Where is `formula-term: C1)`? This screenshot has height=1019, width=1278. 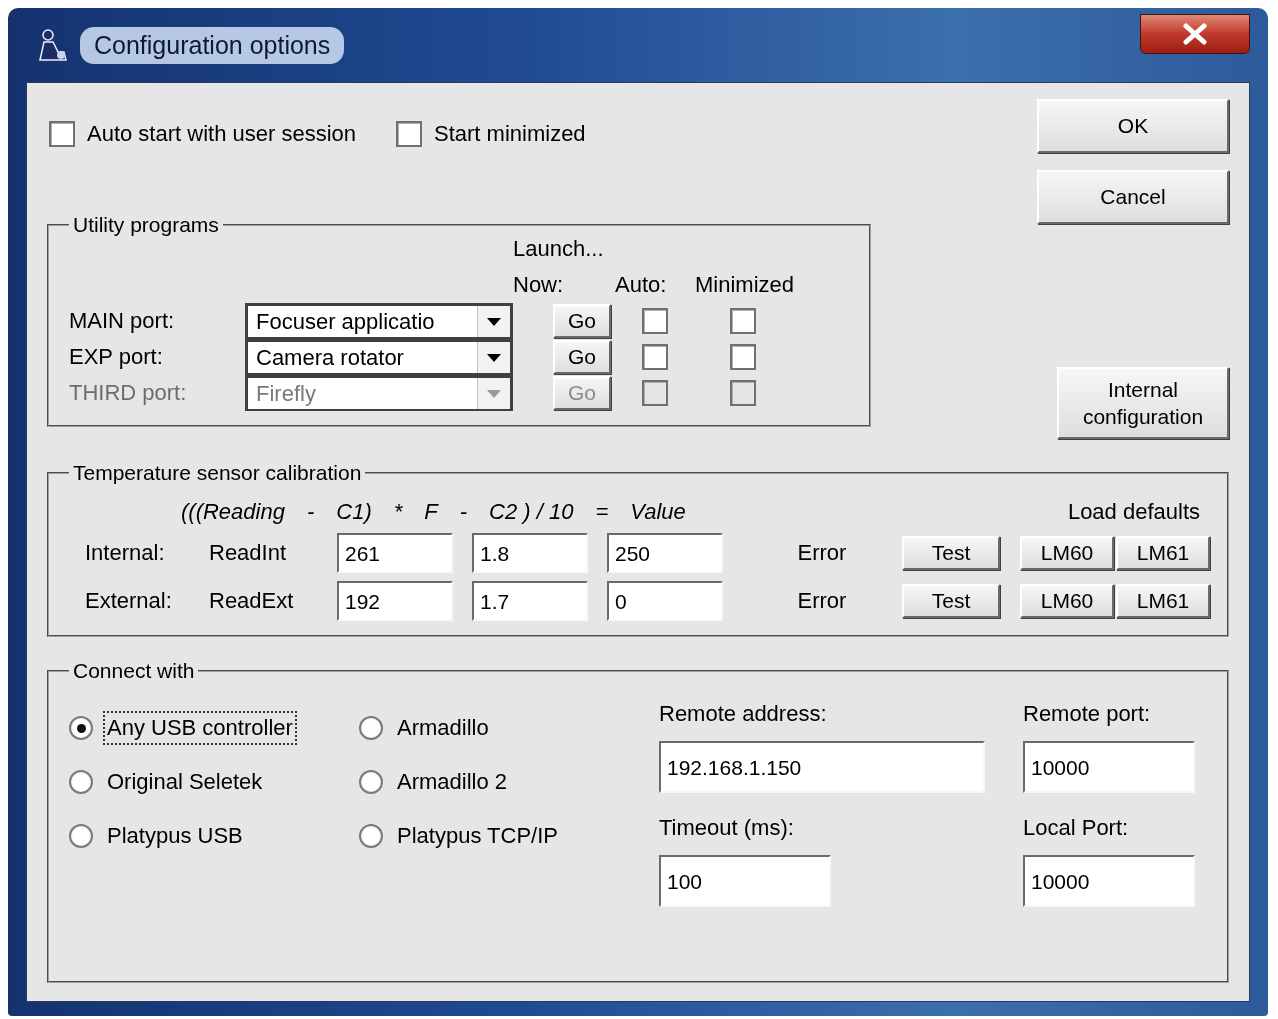
formula-term: C1) is located at coordinates (354, 512).